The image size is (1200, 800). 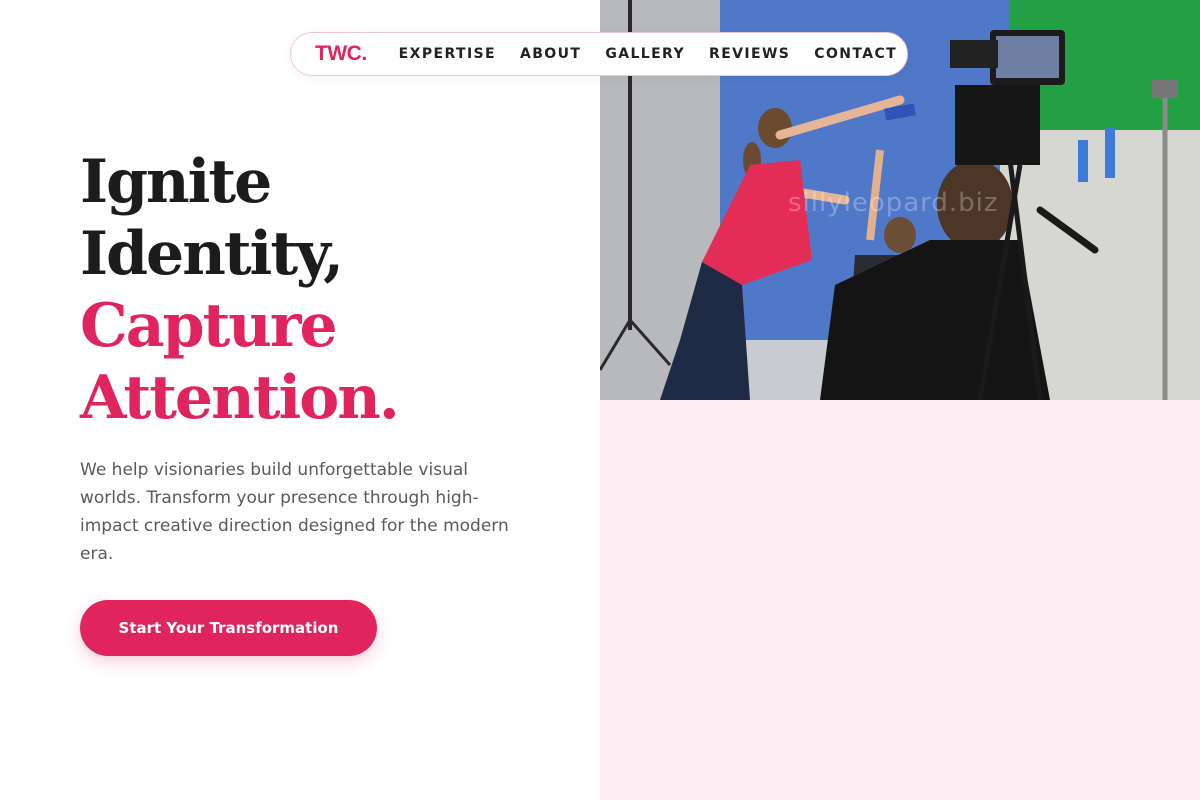 What do you see at coordinates (228, 628) in the screenshot?
I see `start-transformation-button: Start Your Transformation` at bounding box center [228, 628].